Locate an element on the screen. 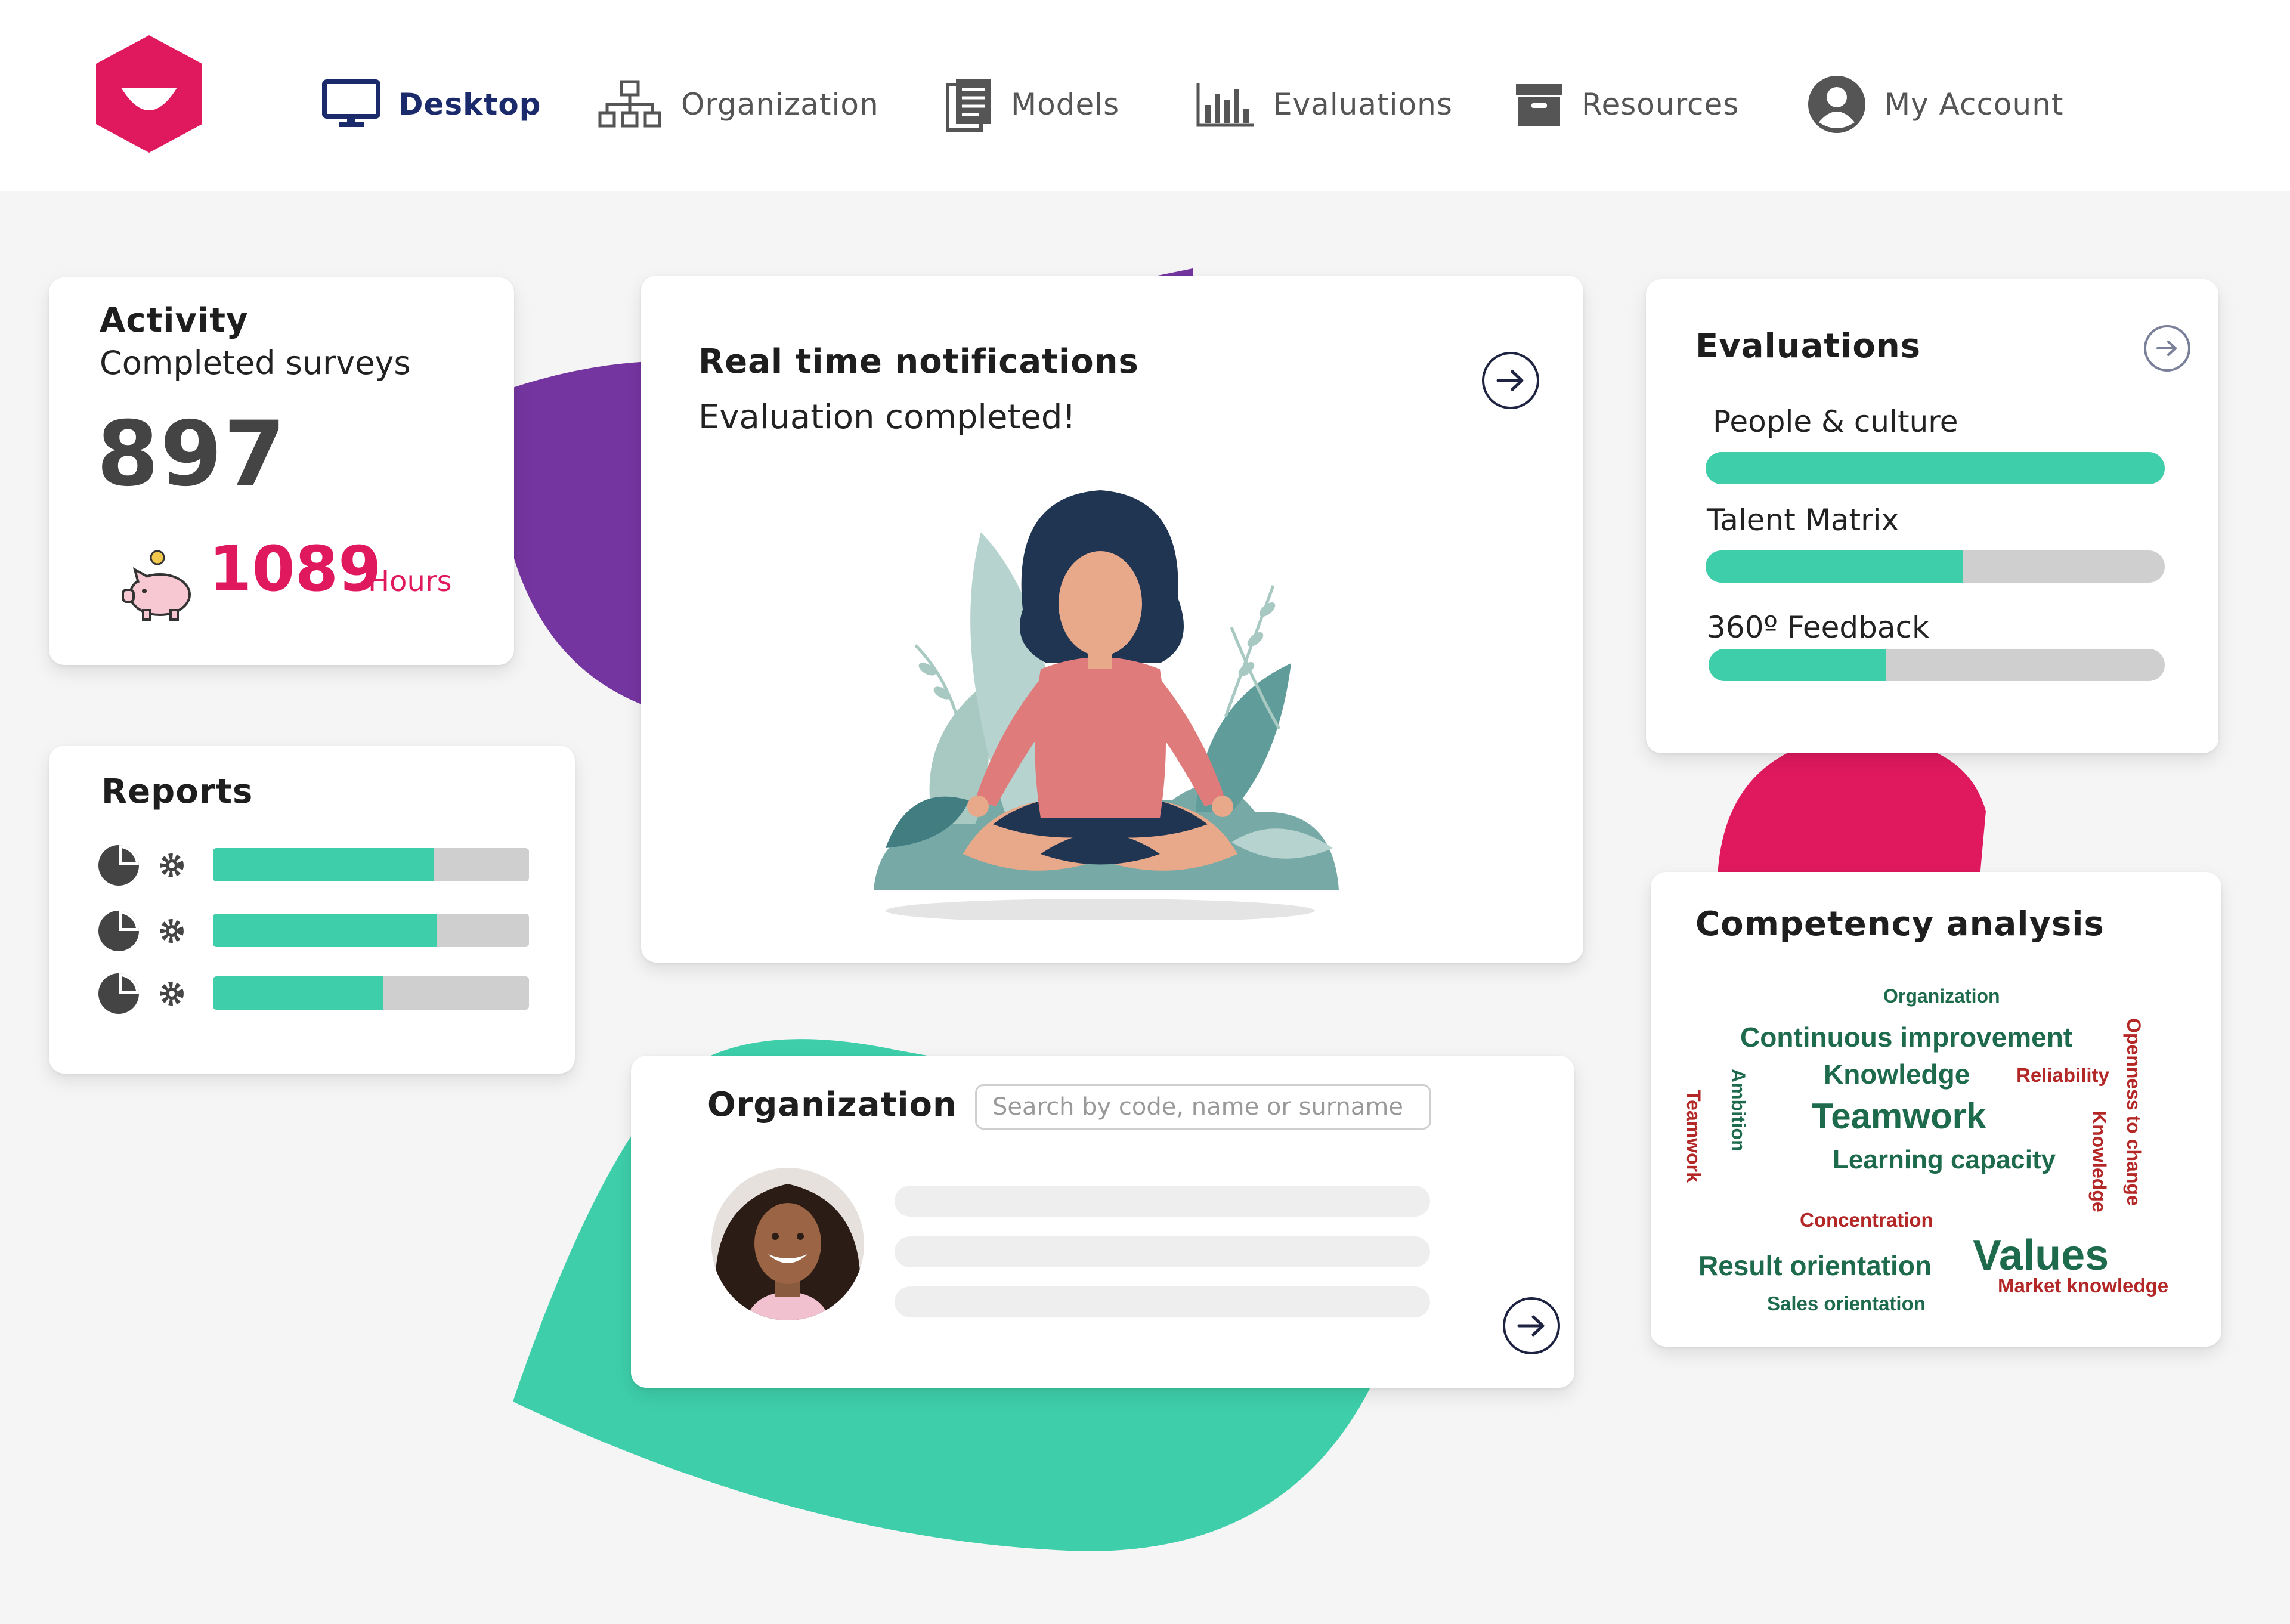 This screenshot has height=1624, width=2290. nav-organization-label: Organization is located at coordinates (780, 104).